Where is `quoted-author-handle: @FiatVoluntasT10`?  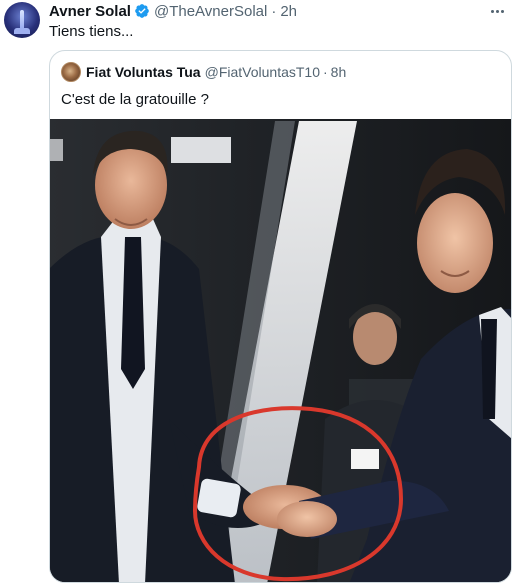
quoted-author-handle: @FiatVoluntasT10 is located at coordinates (262, 72).